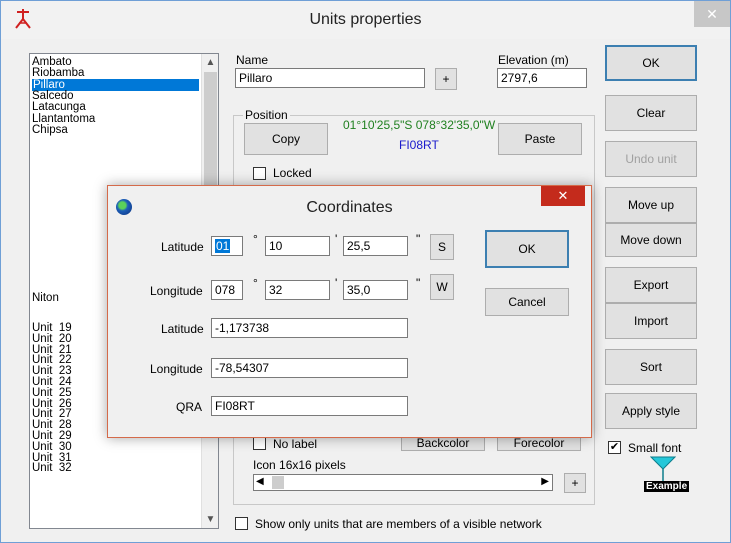 This screenshot has width=731, height=543. Describe the element at coordinates (309, 328) in the screenshot. I see `latitude-decimal-input: -1,173738` at that location.